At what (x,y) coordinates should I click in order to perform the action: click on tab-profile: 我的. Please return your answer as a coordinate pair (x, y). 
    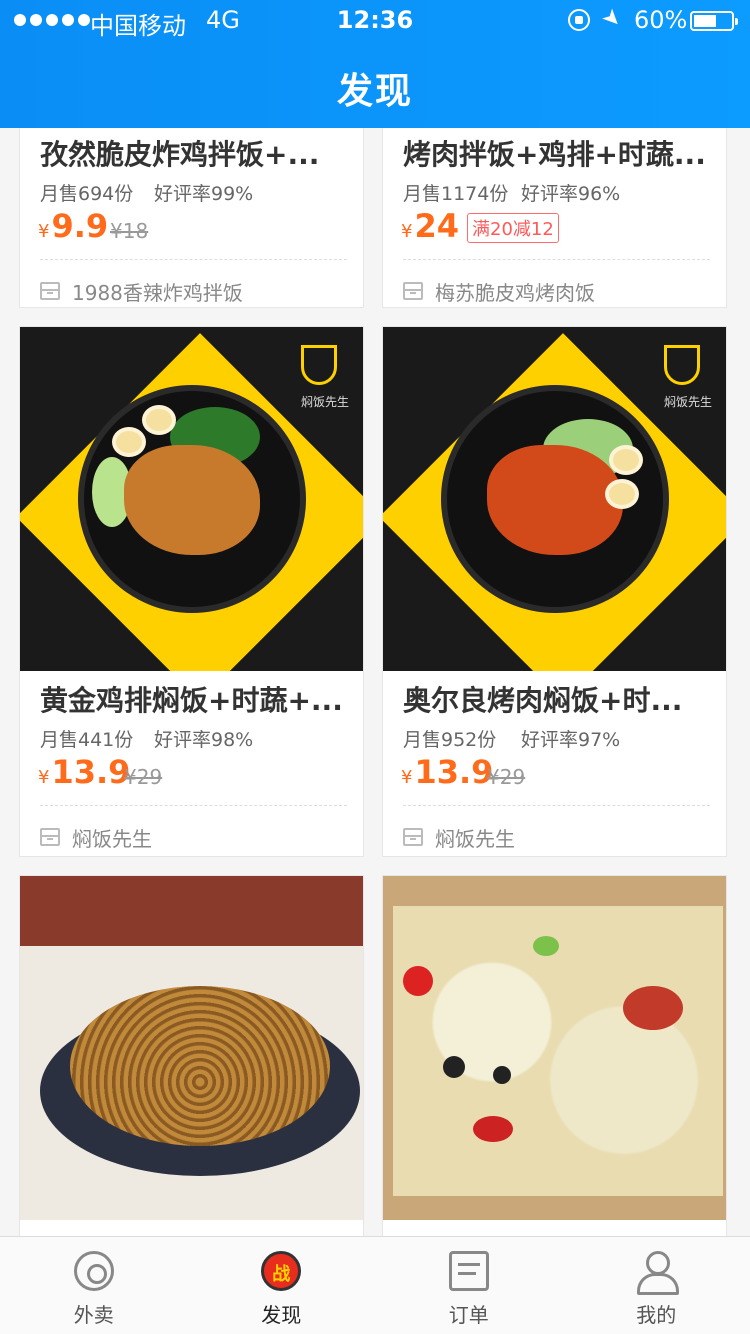
    Looking at the image, I should click on (656, 1285).